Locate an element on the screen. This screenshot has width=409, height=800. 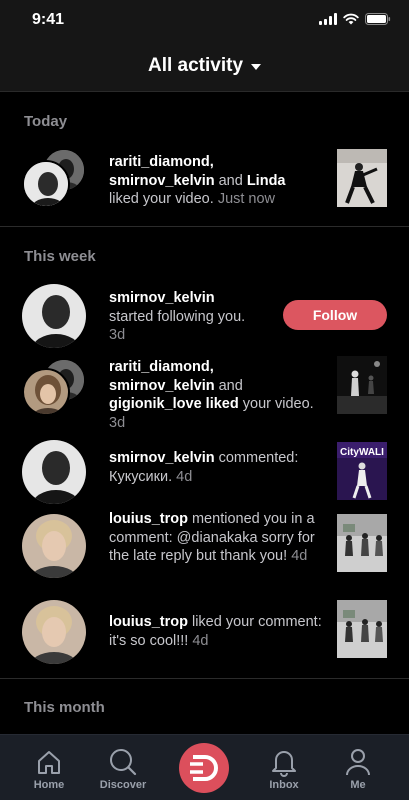
username: Linda is located at coordinates (266, 181).